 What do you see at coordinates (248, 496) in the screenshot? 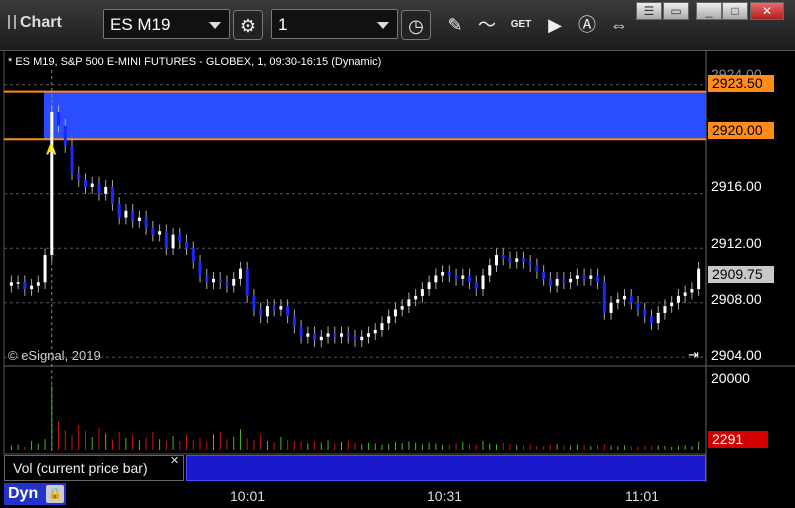
I see `x-tick-label: 10:01` at bounding box center [248, 496].